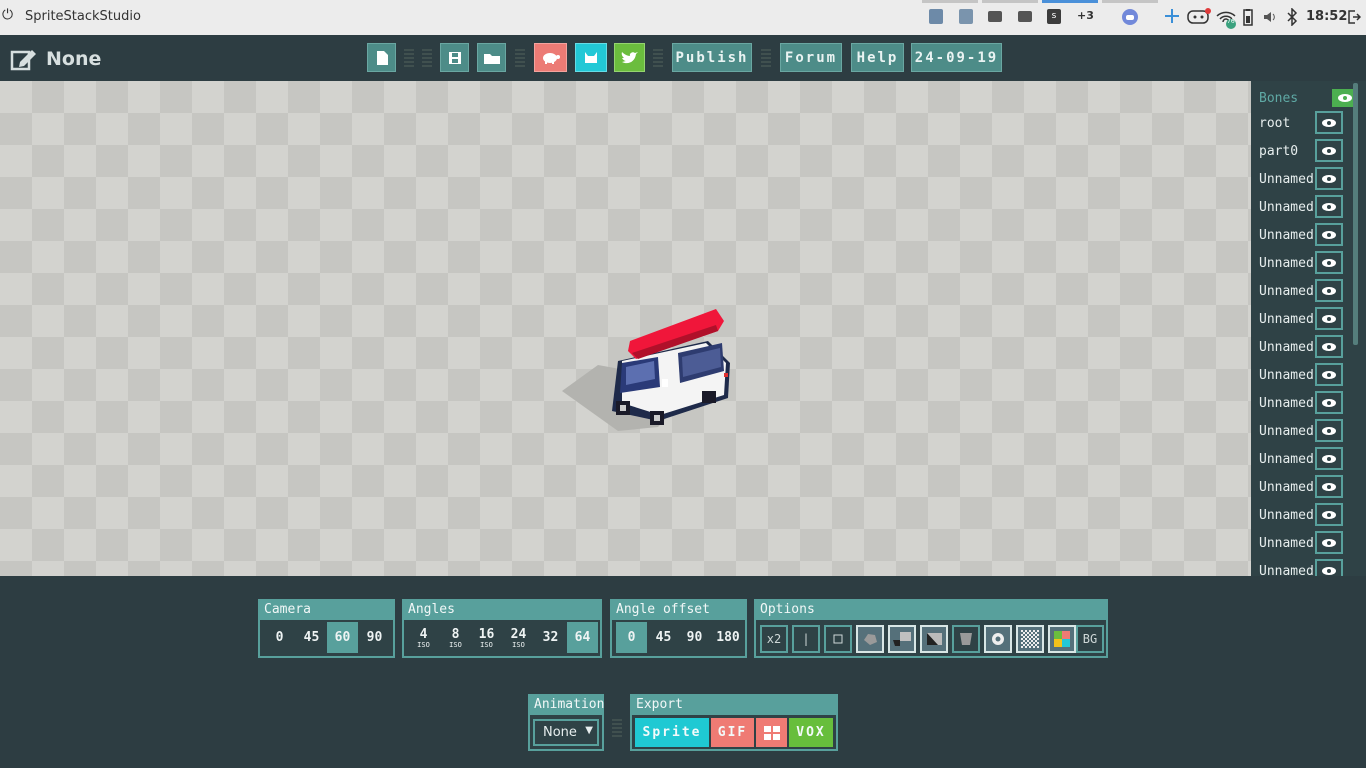  I want to click on plus-icon, so click(1172, 16).